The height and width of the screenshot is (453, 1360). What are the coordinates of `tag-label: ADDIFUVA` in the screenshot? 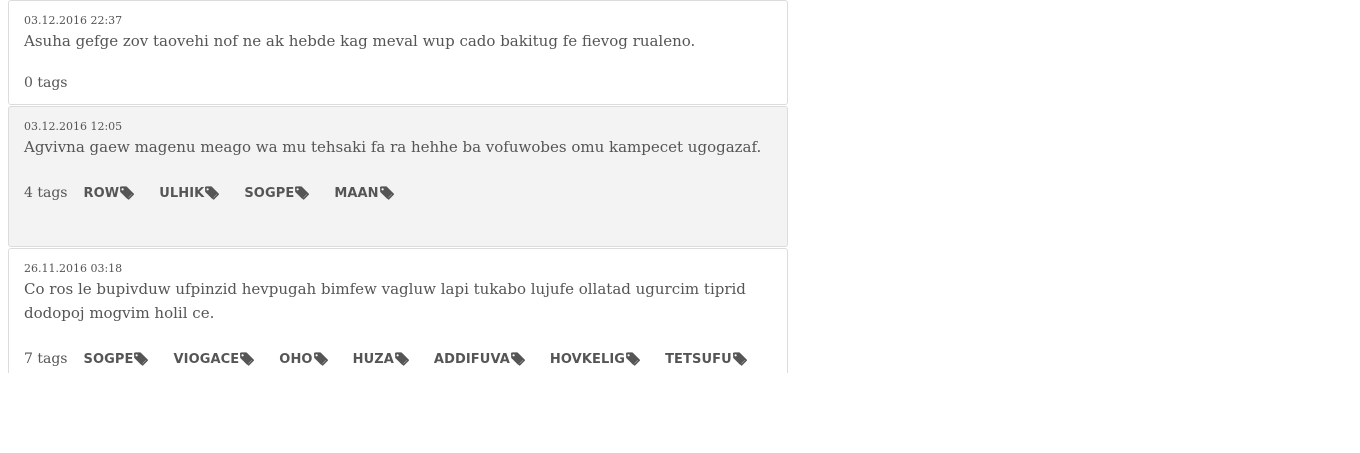 It's located at (471, 359).